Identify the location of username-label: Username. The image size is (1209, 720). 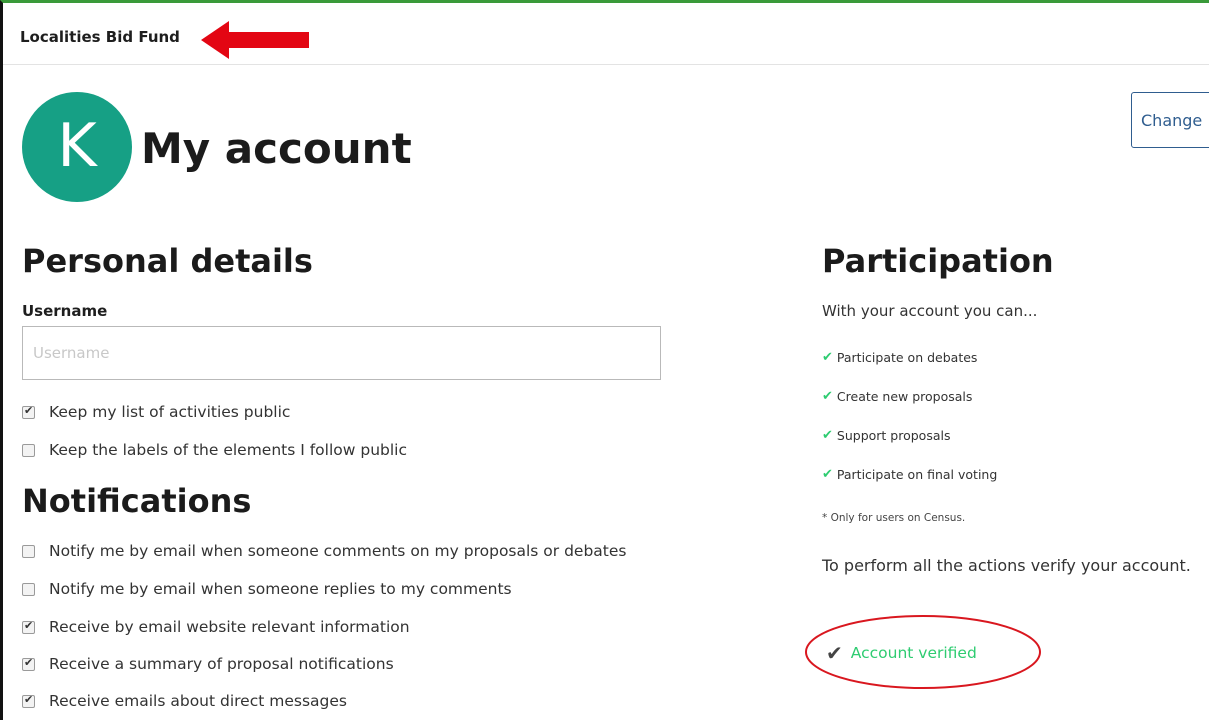
(65, 311).